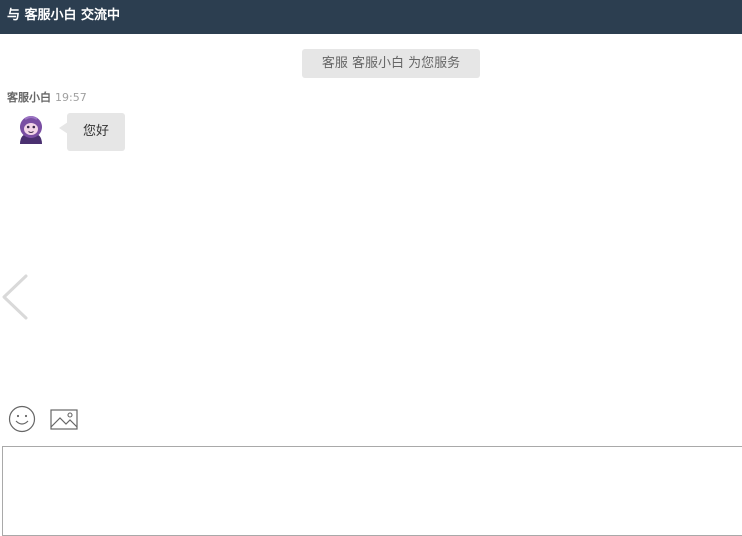 The height and width of the screenshot is (536, 742). Describe the element at coordinates (71, 97) in the screenshot. I see `message-time: 19:57` at that location.